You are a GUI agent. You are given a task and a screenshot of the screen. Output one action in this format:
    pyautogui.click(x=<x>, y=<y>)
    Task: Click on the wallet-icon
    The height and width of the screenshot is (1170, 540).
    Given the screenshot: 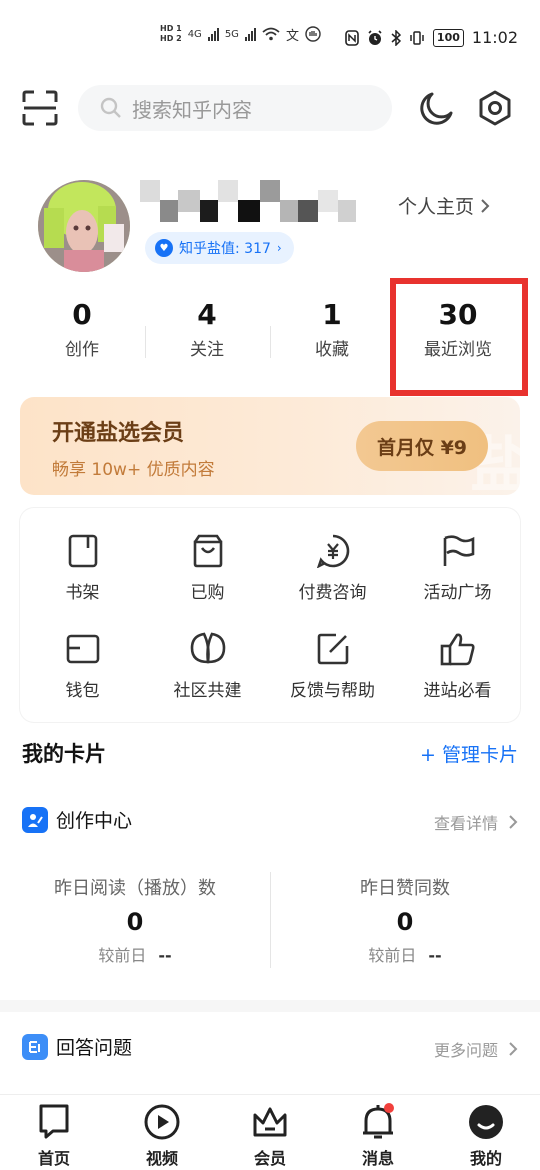 What is the action you would take?
    pyautogui.click(x=82, y=649)
    